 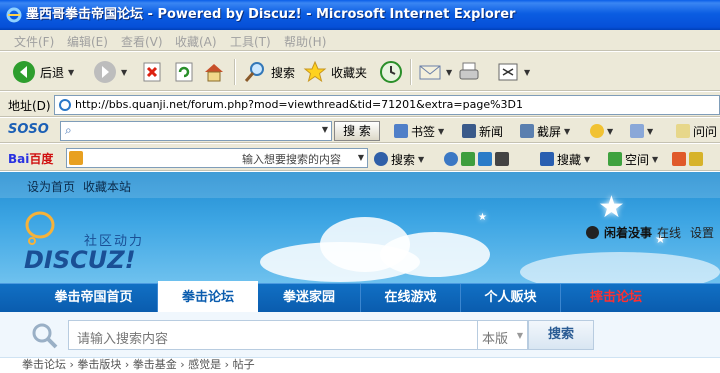 I want to click on nav-wrestling-forum: 摔击论坛, so click(x=616, y=298).